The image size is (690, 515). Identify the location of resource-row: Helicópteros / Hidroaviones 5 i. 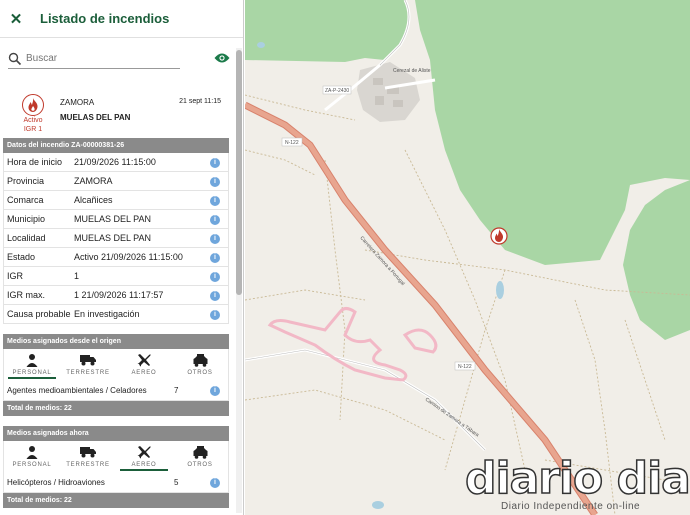
(116, 483).